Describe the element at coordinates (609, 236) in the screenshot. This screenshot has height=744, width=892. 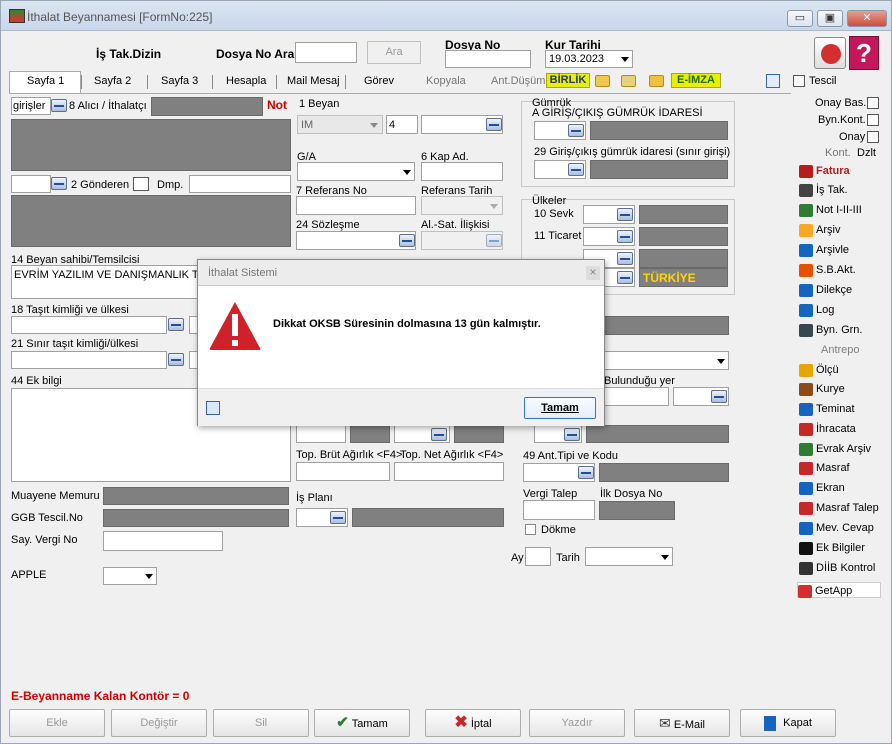
I see `ticaret-code-field` at that location.